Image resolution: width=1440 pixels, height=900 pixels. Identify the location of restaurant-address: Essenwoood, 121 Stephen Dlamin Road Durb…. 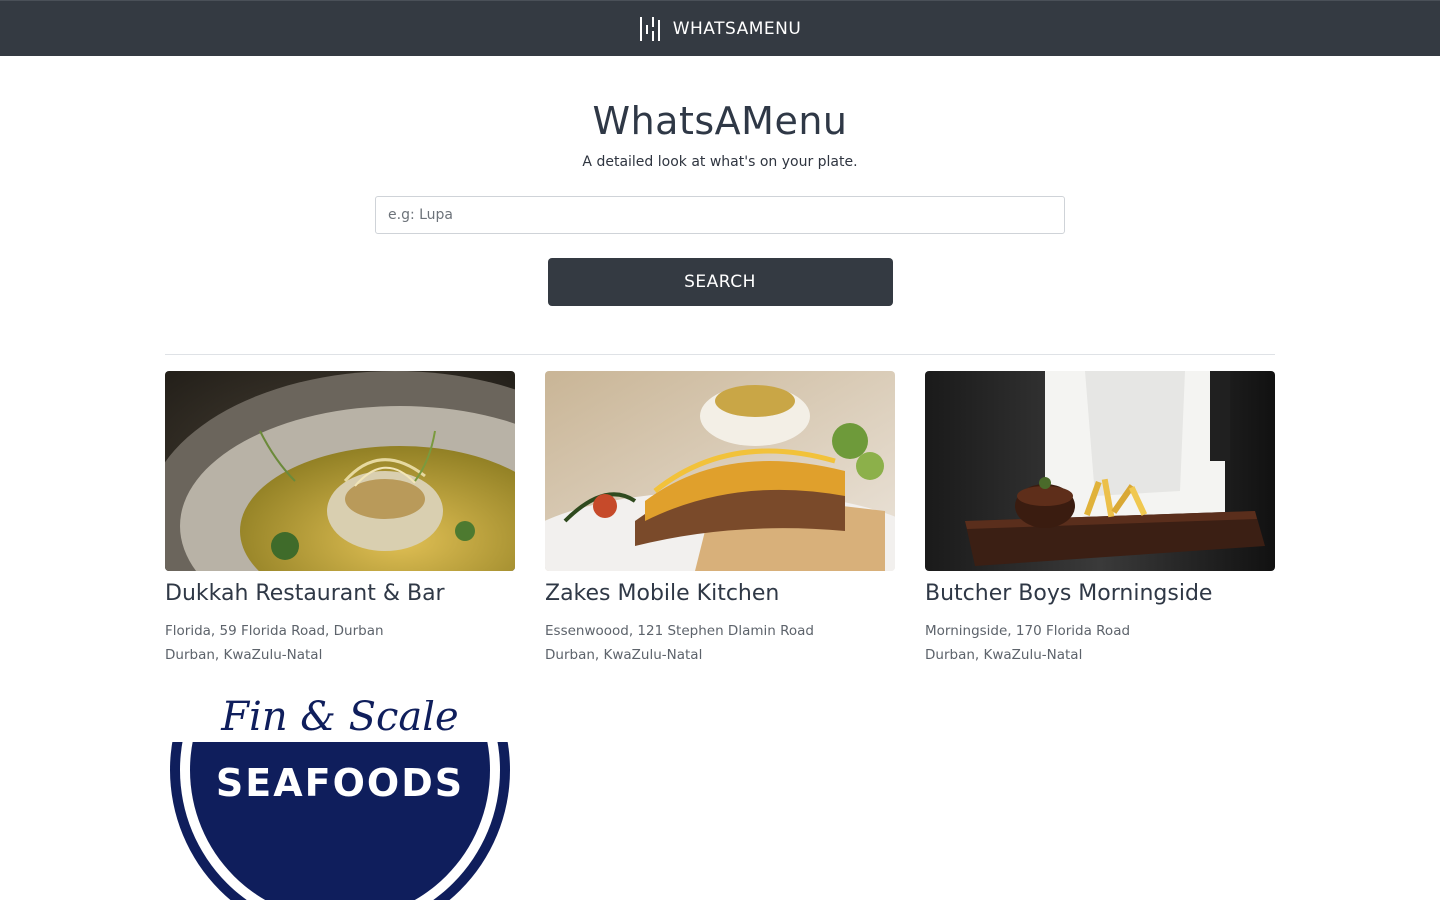
(720, 643).